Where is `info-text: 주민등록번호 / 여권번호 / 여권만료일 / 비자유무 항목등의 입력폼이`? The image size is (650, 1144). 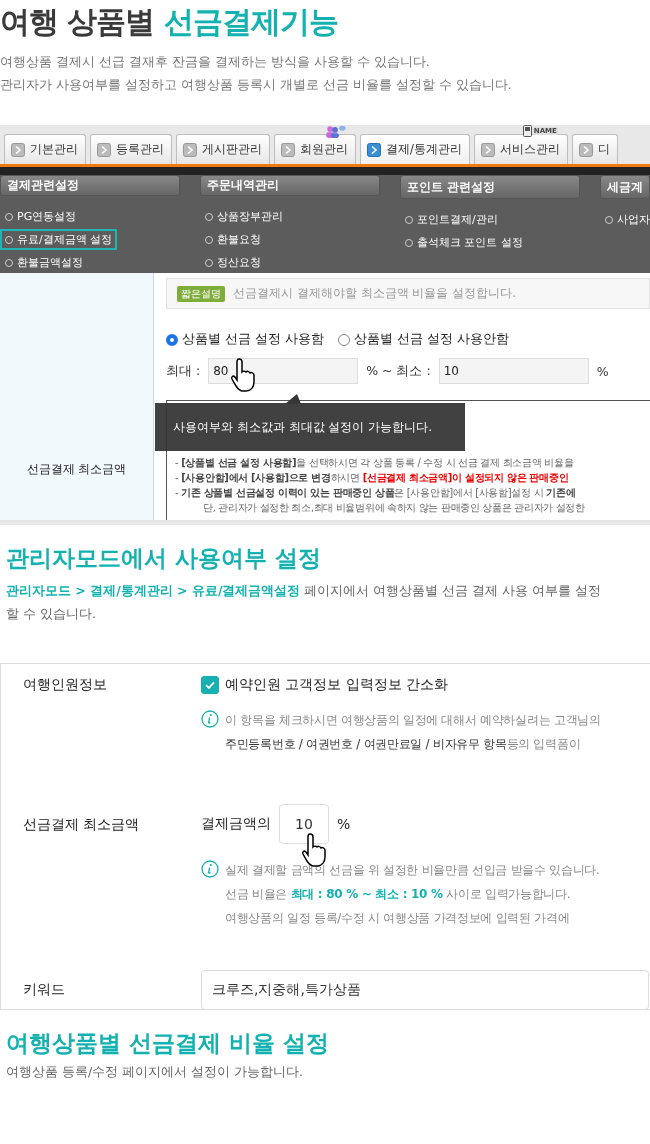
info-text: 주민등록번호 / 여권번호 / 여권만료일 / 비자유무 항목등의 입력폼이 is located at coordinates (403, 744).